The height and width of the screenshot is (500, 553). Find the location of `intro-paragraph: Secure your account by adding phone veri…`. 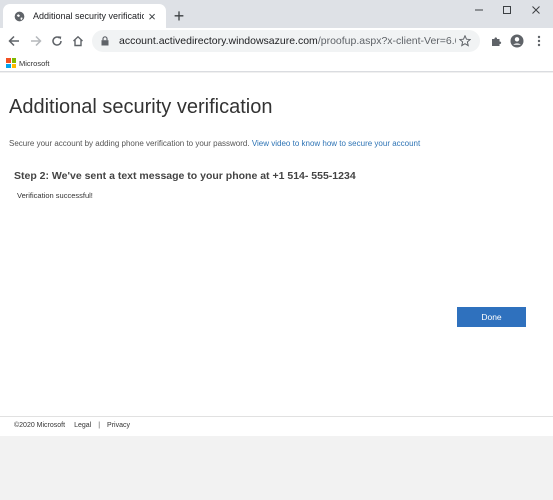

intro-paragraph: Secure your account by adding phone veri… is located at coordinates (214, 143).